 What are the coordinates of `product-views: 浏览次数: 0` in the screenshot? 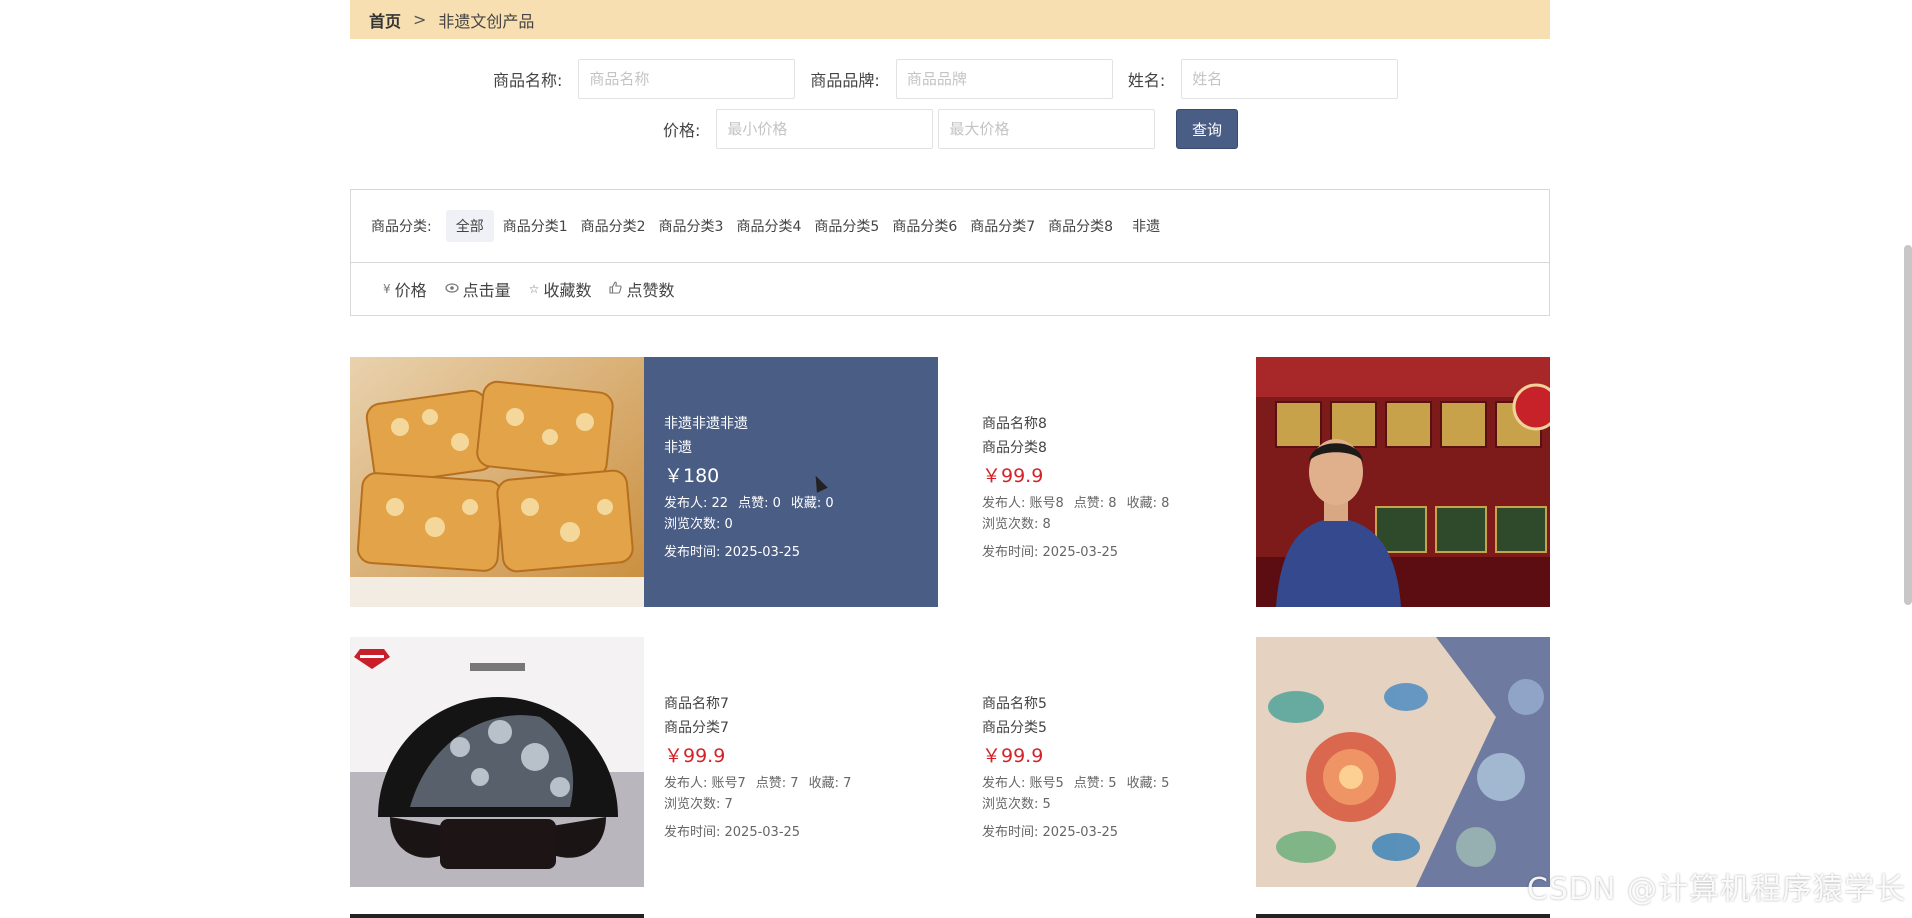 It's located at (698, 524).